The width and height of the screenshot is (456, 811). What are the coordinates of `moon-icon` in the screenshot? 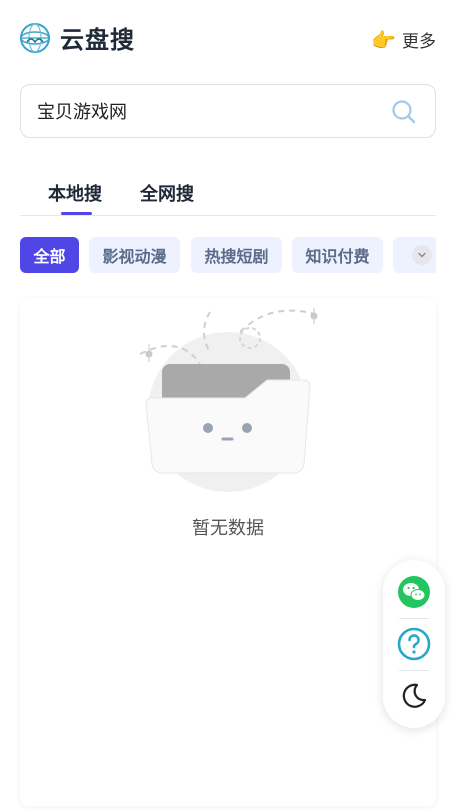 It's located at (414, 695).